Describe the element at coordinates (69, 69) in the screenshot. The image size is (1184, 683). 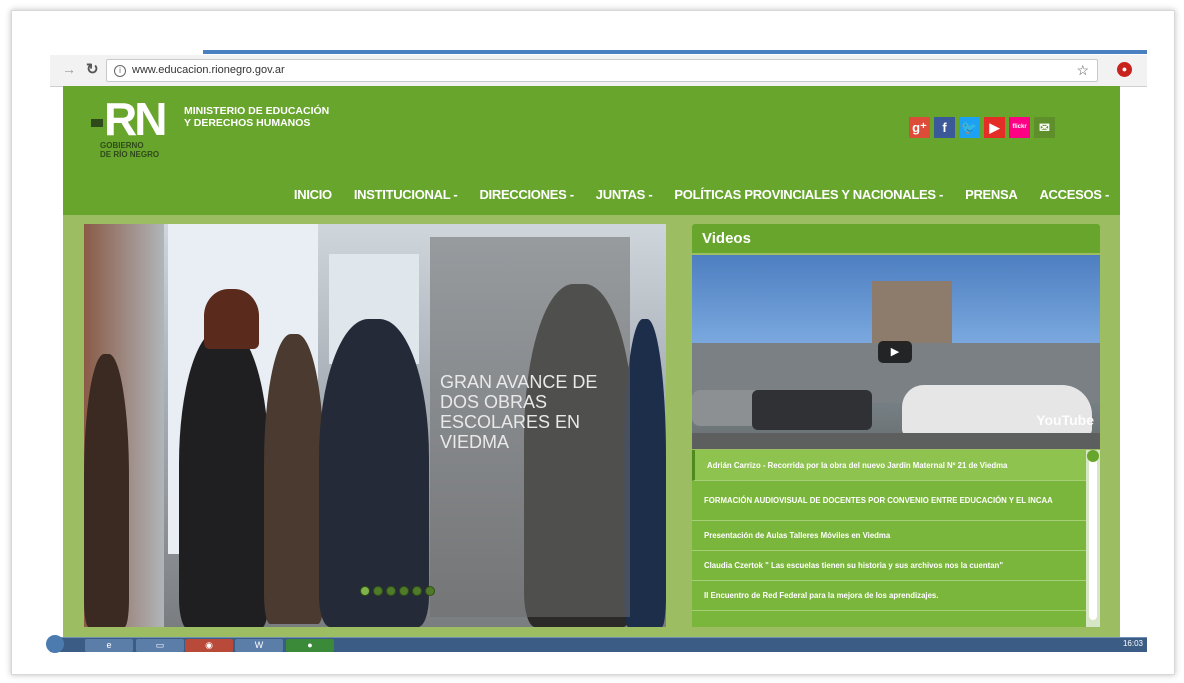
I see `forward-icon: →` at that location.